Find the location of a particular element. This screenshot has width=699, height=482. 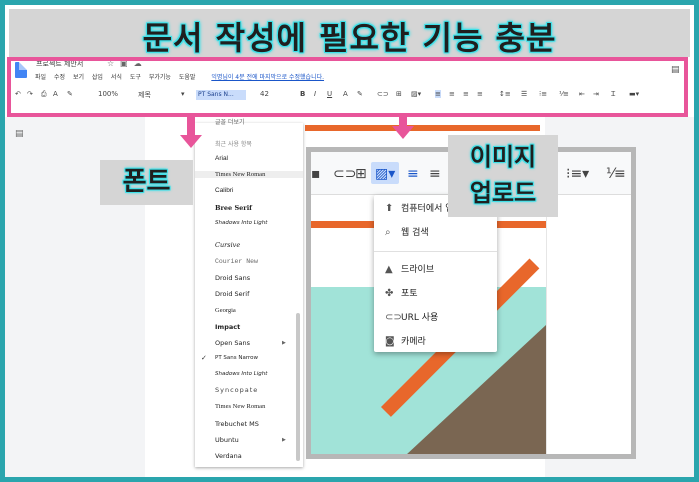

camera-item: ◙ 카메라 is located at coordinates (405, 340).